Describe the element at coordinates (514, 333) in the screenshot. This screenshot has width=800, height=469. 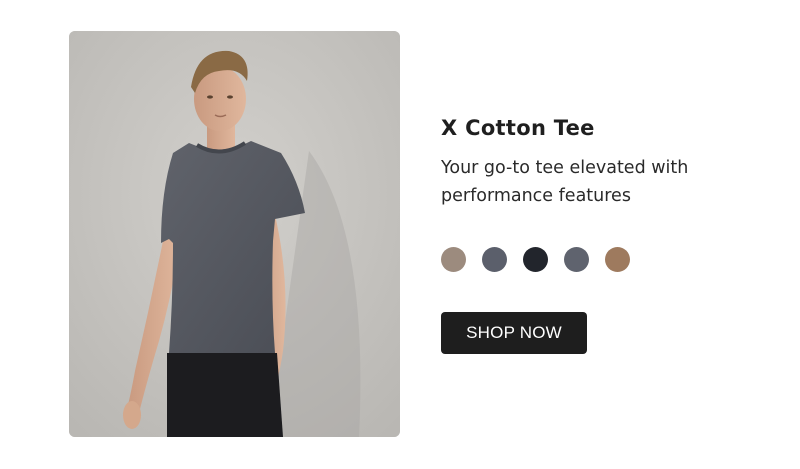
I see `shop-now-button: SHOP NOW` at that location.